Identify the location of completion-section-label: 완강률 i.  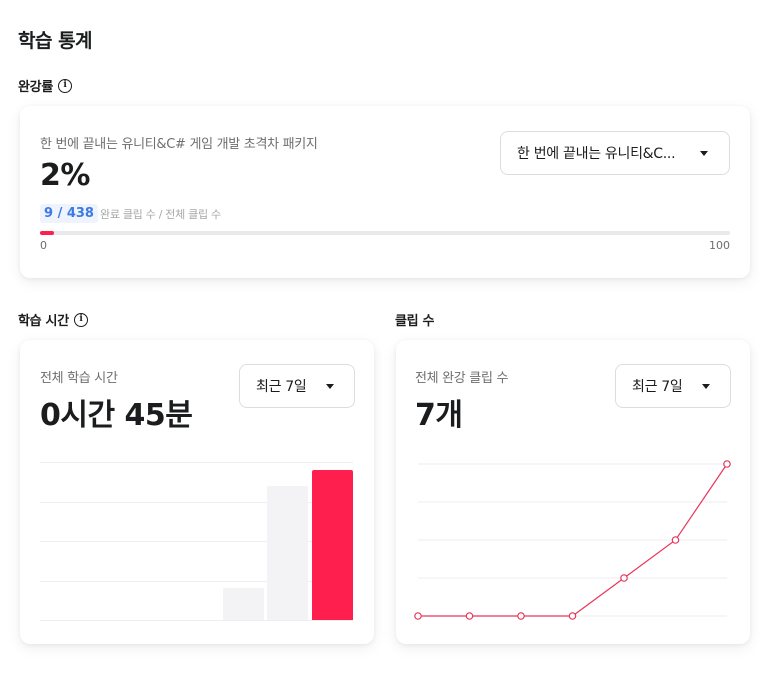
(45, 85).